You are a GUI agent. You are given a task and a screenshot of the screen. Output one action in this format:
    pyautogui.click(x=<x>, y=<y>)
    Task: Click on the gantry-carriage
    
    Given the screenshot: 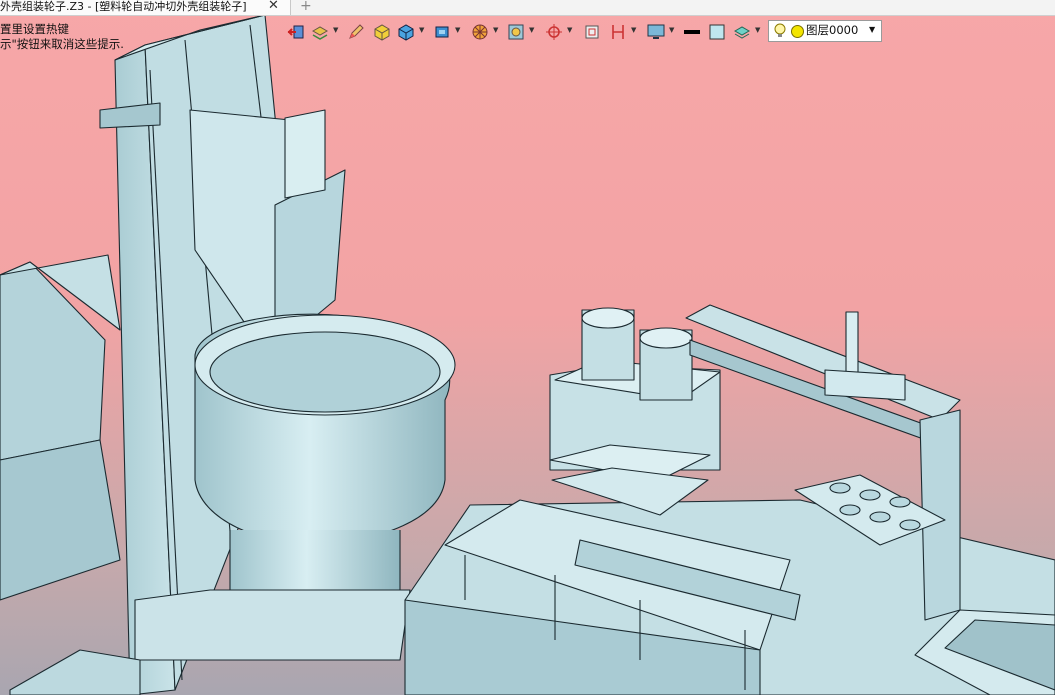 What is the action you would take?
    pyautogui.click(x=865, y=385)
    